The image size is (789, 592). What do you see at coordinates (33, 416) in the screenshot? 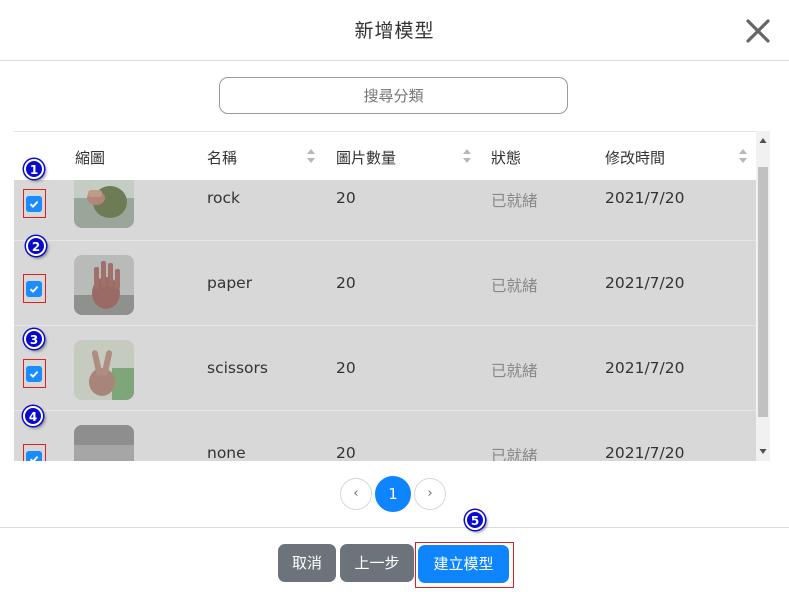
I see `step-badge: 4` at bounding box center [33, 416].